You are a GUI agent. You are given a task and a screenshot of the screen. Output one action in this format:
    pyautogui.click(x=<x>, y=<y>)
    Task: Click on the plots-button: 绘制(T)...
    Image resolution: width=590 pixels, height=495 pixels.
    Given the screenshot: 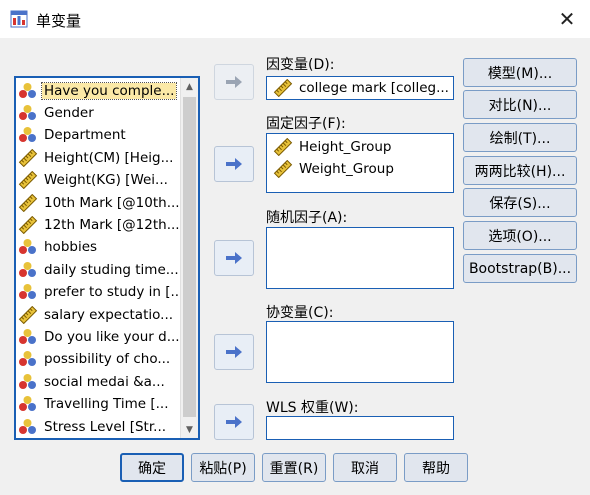 What is the action you would take?
    pyautogui.click(x=520, y=137)
    